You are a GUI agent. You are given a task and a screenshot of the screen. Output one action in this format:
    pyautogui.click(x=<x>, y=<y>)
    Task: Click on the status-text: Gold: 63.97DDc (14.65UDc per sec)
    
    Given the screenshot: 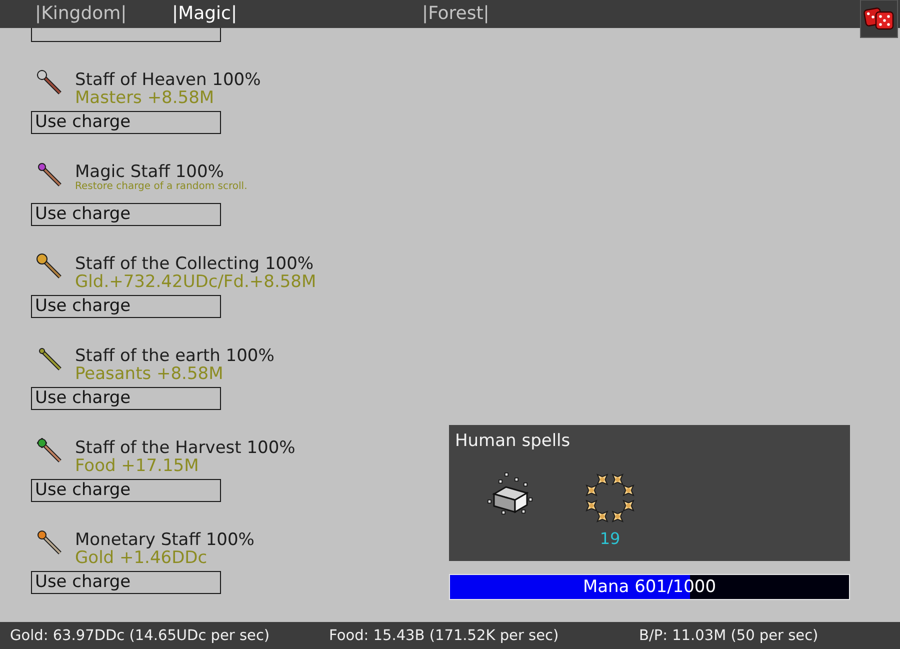 What is the action you would take?
    pyautogui.click(x=140, y=635)
    